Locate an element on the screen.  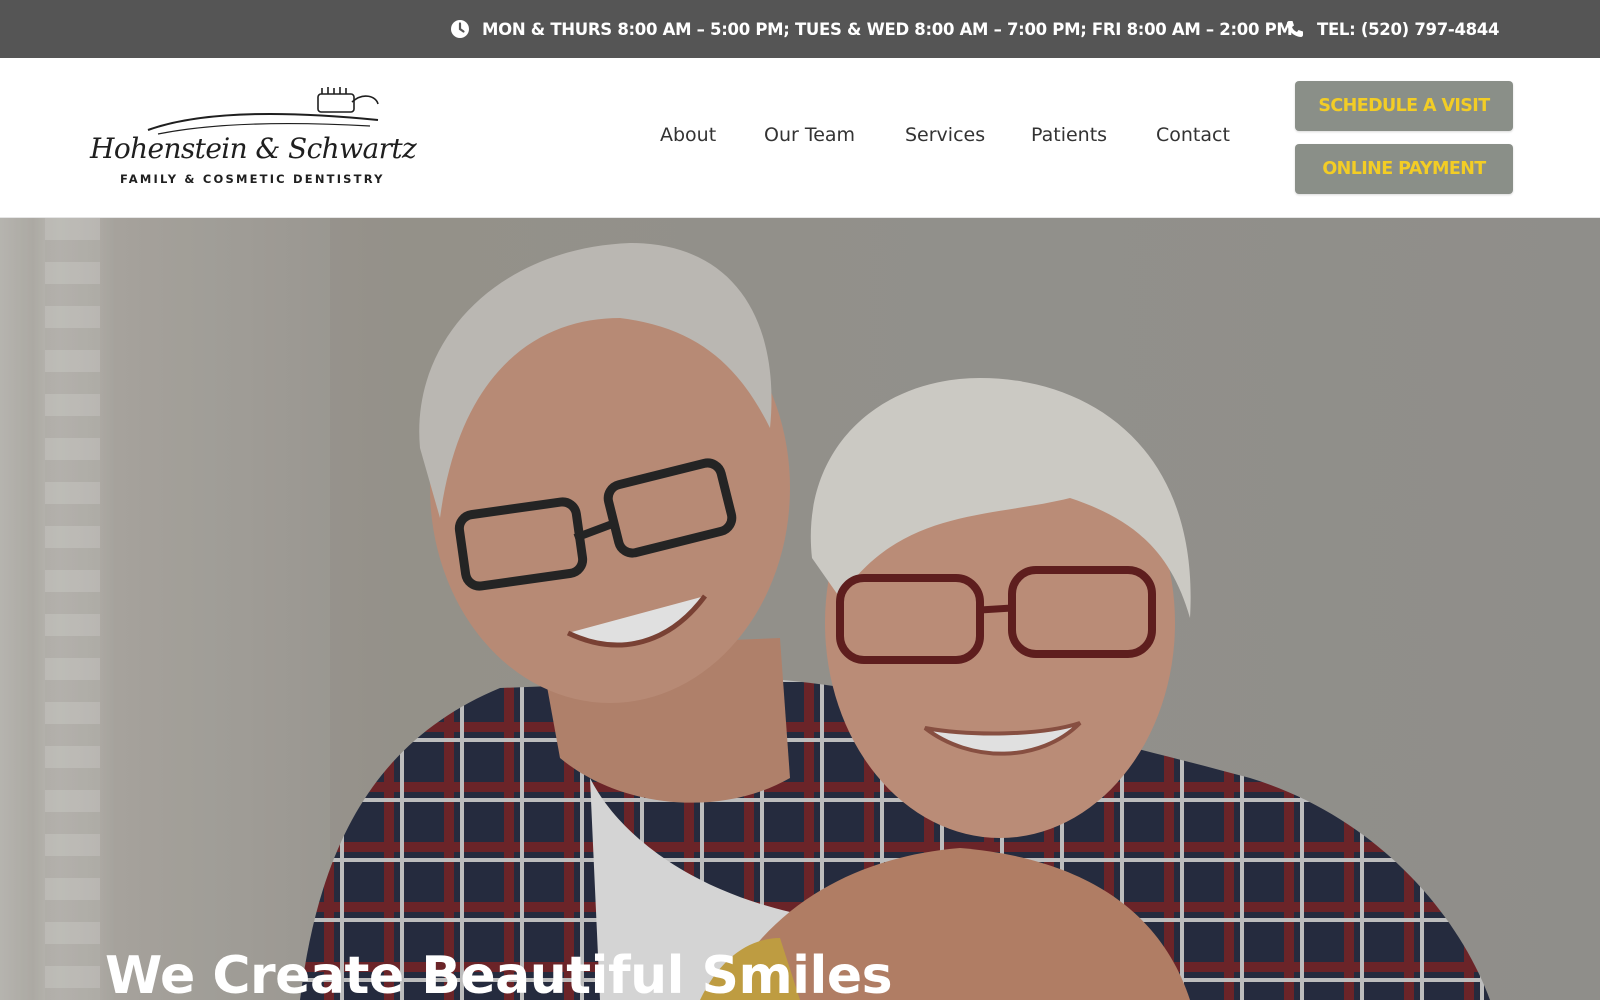
clock-icon is located at coordinates (460, 29).